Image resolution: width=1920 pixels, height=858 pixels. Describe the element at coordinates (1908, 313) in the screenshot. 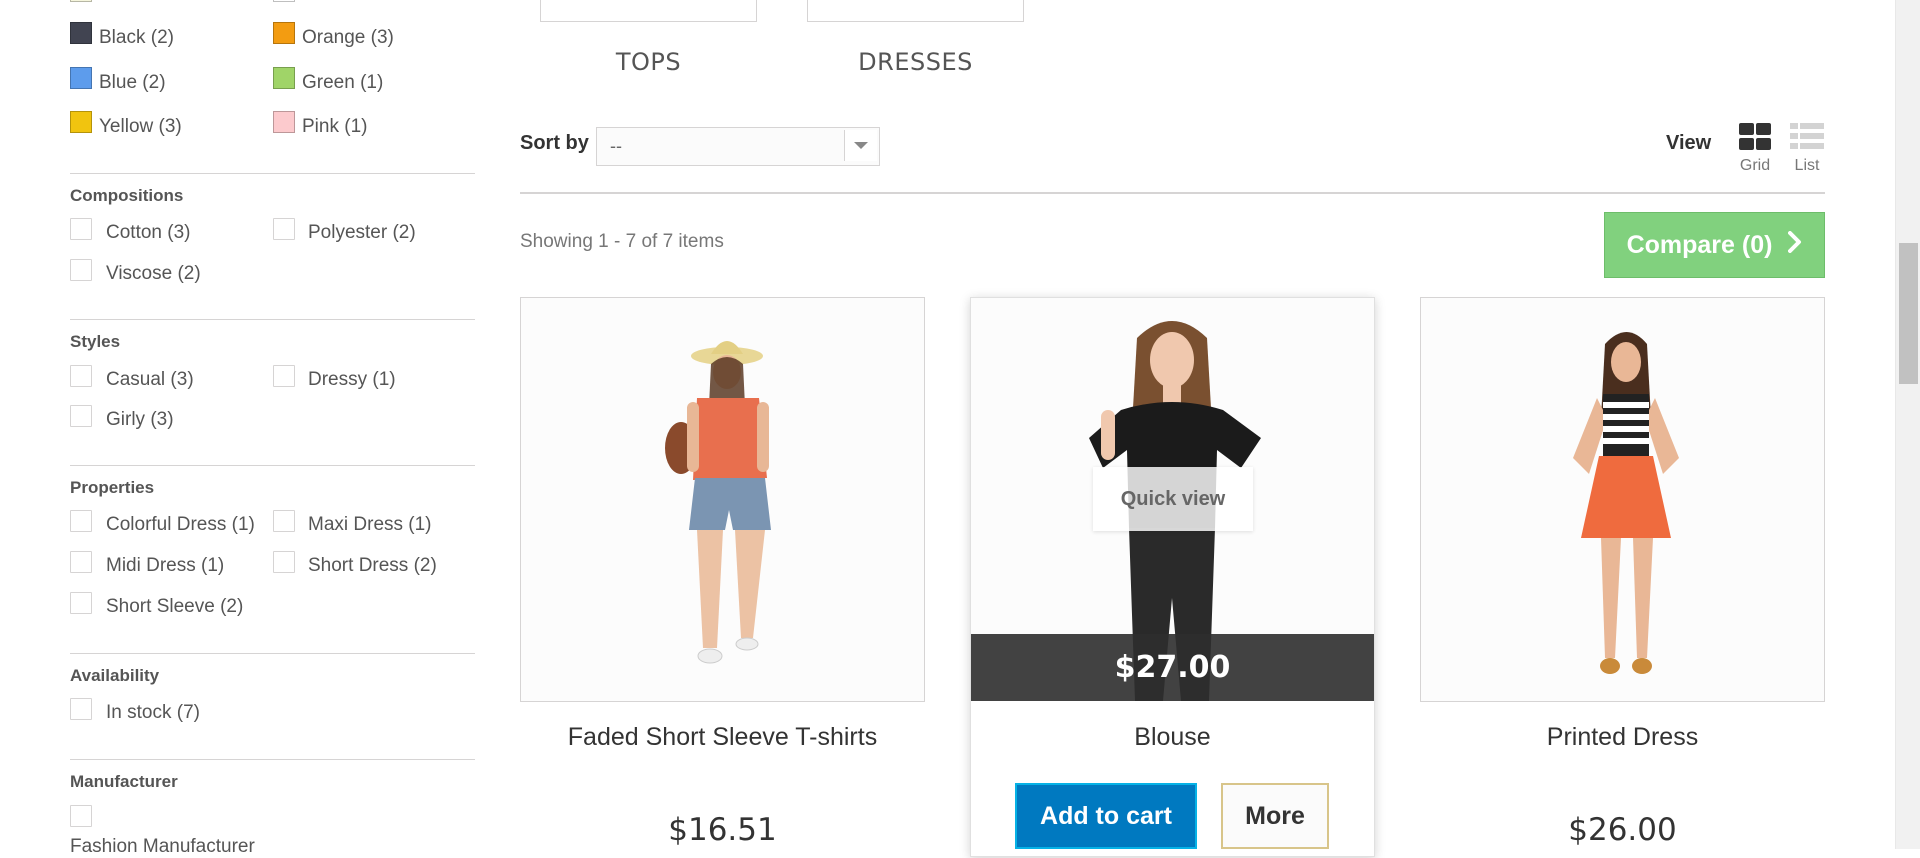

I see `scrollbar-thumb` at that location.